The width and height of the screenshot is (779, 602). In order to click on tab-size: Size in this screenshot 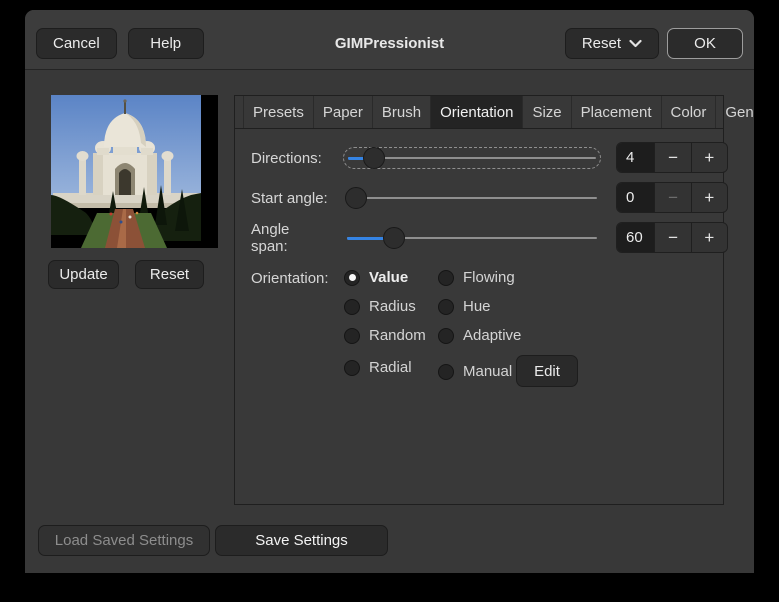, I will do `click(547, 112)`.